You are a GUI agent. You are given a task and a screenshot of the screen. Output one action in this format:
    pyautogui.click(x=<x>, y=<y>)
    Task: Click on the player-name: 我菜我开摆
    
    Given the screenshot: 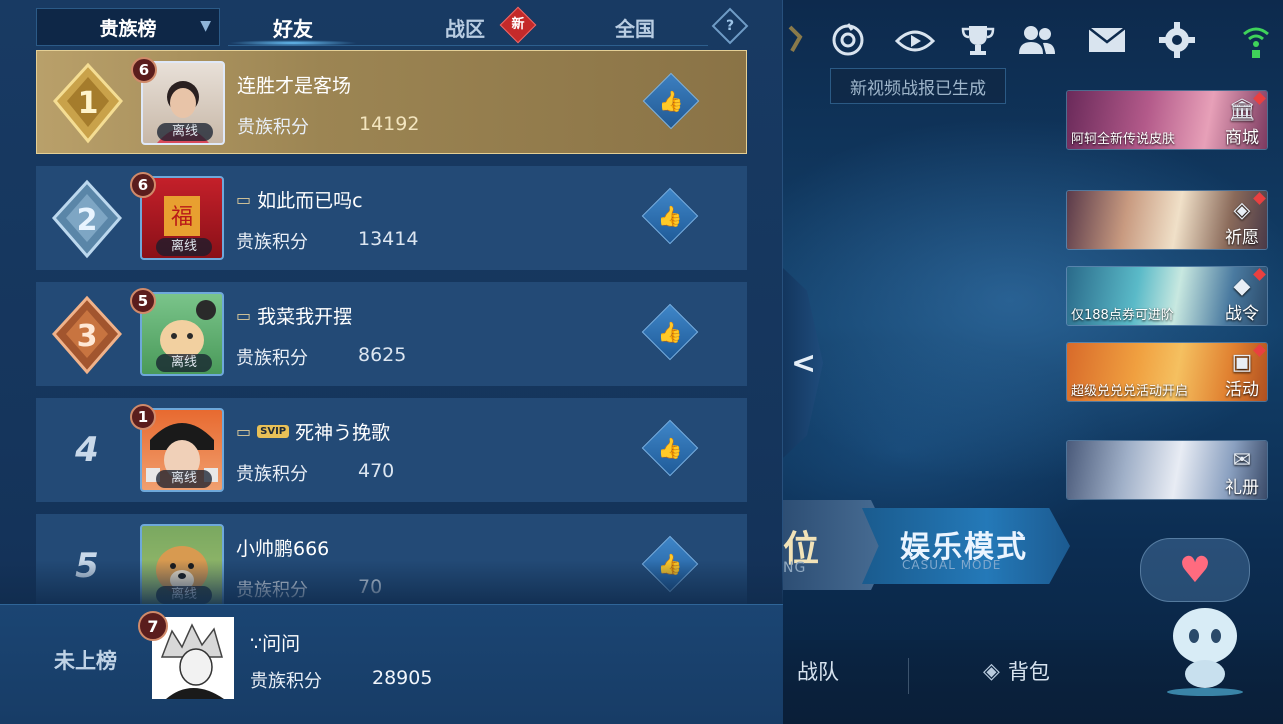 What is the action you would take?
    pyautogui.click(x=305, y=317)
    